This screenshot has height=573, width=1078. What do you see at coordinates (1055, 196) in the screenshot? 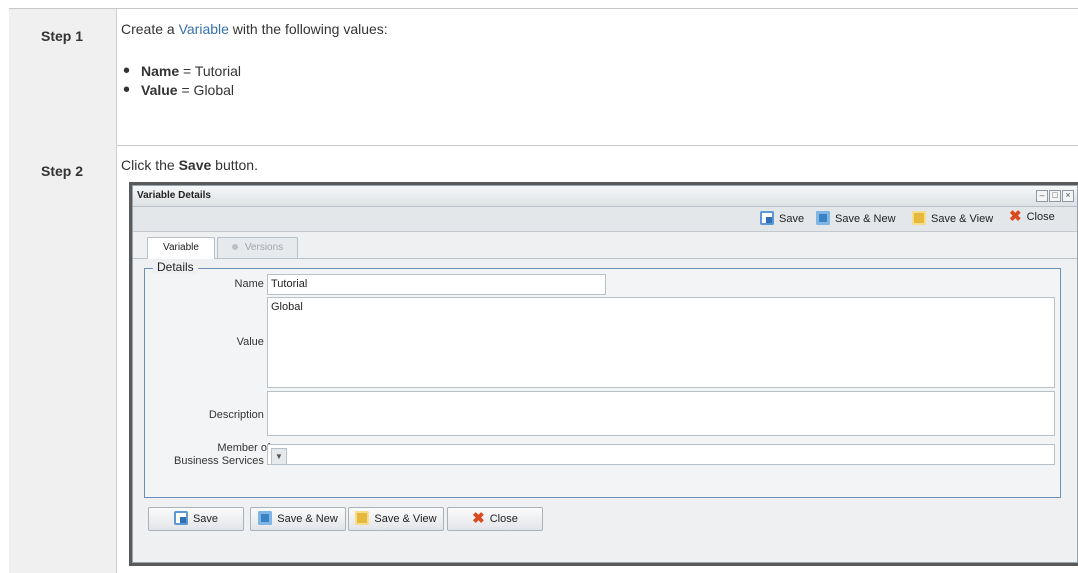
I see `maximize-icon: □` at bounding box center [1055, 196].